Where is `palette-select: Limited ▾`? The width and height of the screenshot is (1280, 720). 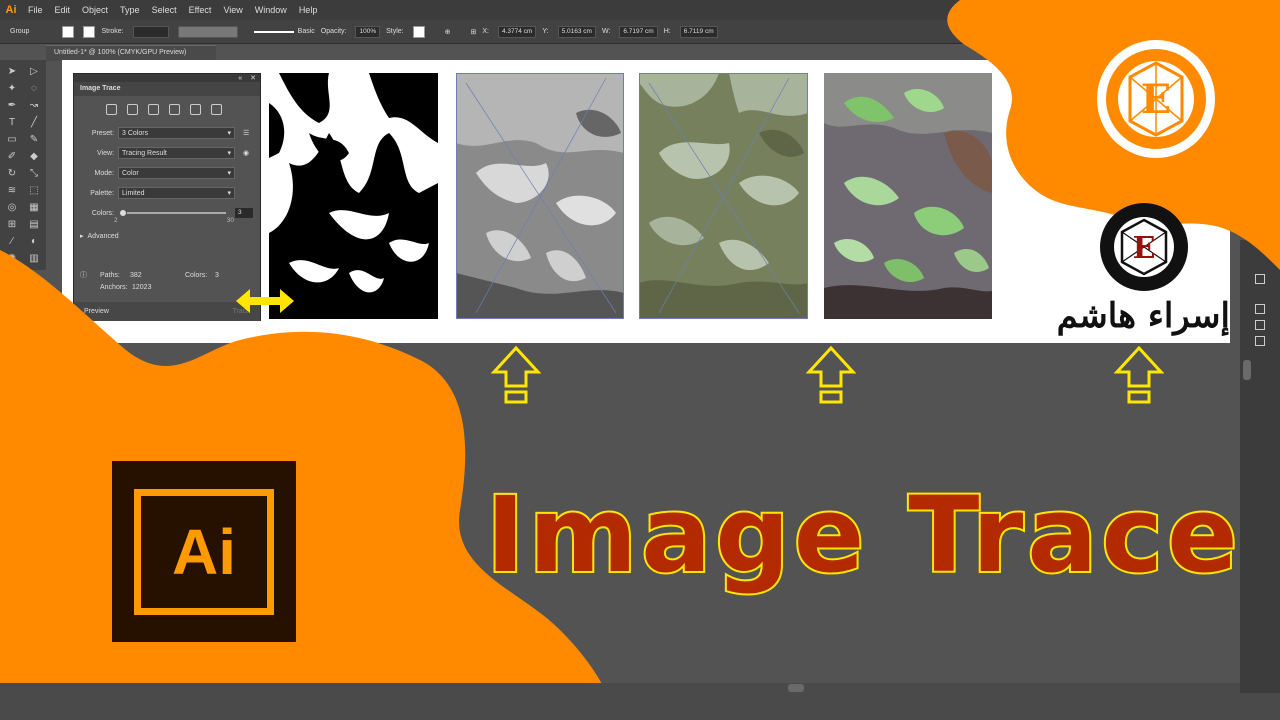 palette-select: Limited ▾ is located at coordinates (176, 193).